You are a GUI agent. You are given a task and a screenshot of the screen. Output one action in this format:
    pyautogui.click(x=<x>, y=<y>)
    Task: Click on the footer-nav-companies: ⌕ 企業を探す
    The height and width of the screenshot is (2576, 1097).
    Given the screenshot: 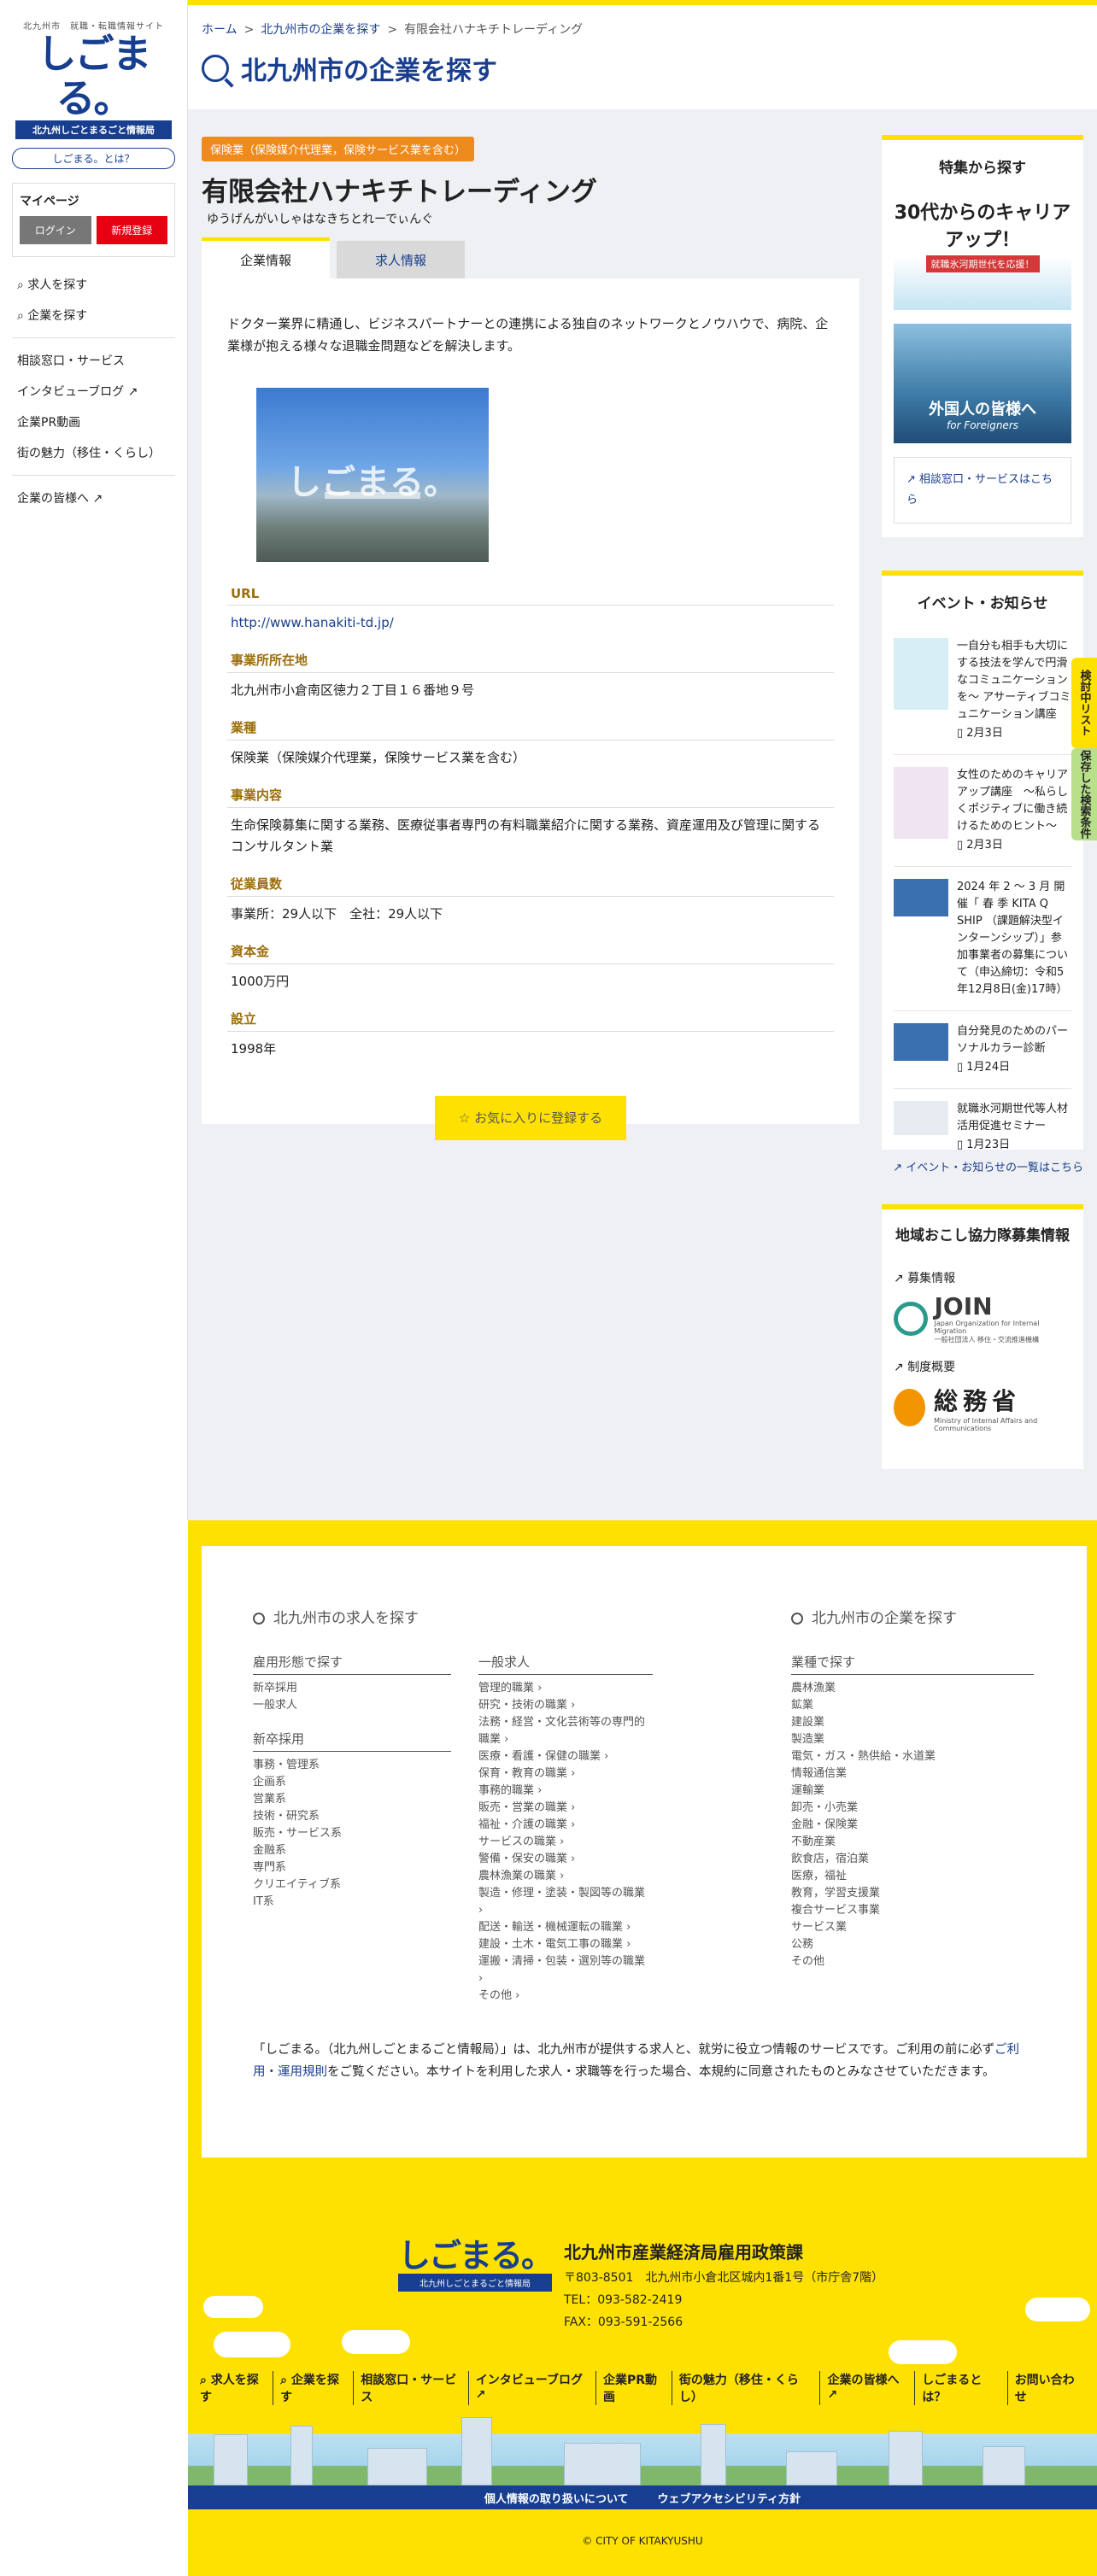 What is the action you would take?
    pyautogui.click(x=314, y=2388)
    